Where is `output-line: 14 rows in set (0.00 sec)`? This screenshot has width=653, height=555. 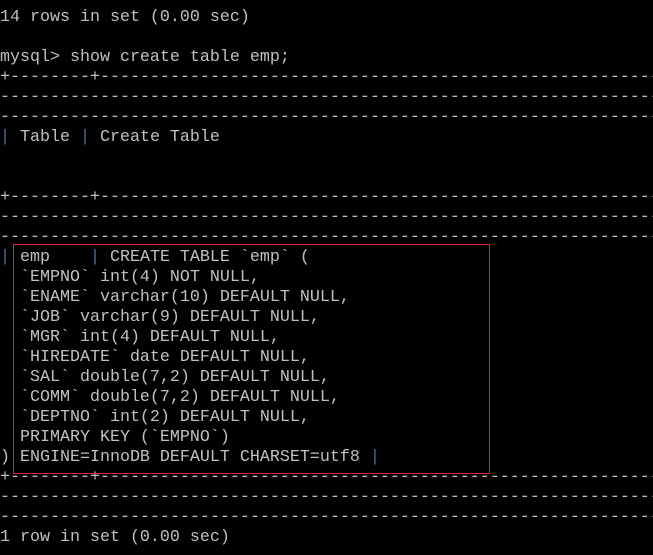
output-line: 14 rows in set (0.00 sec) is located at coordinates (125, 17).